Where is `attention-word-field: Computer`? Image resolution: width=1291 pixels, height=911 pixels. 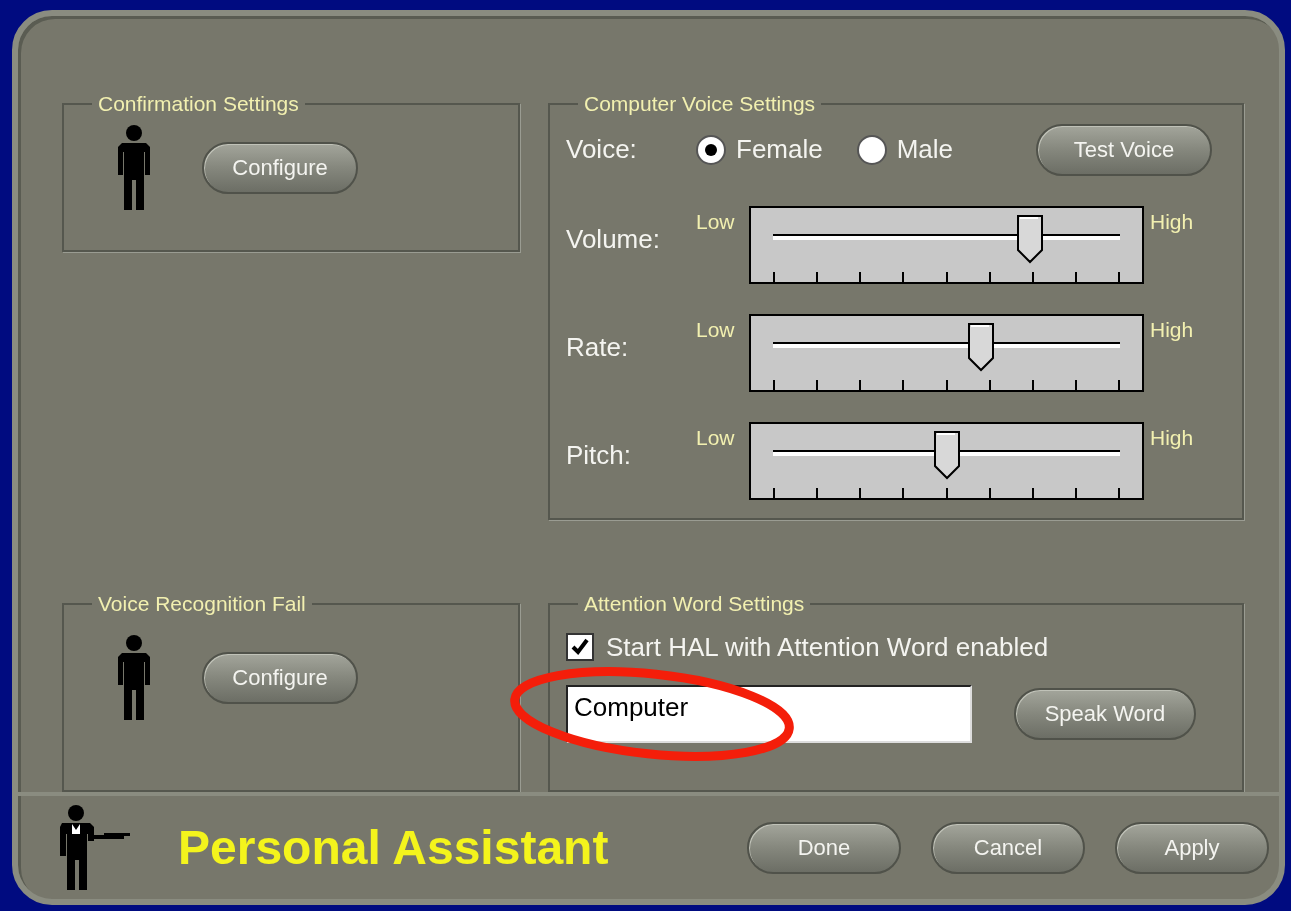 attention-word-field: Computer is located at coordinates (769, 713).